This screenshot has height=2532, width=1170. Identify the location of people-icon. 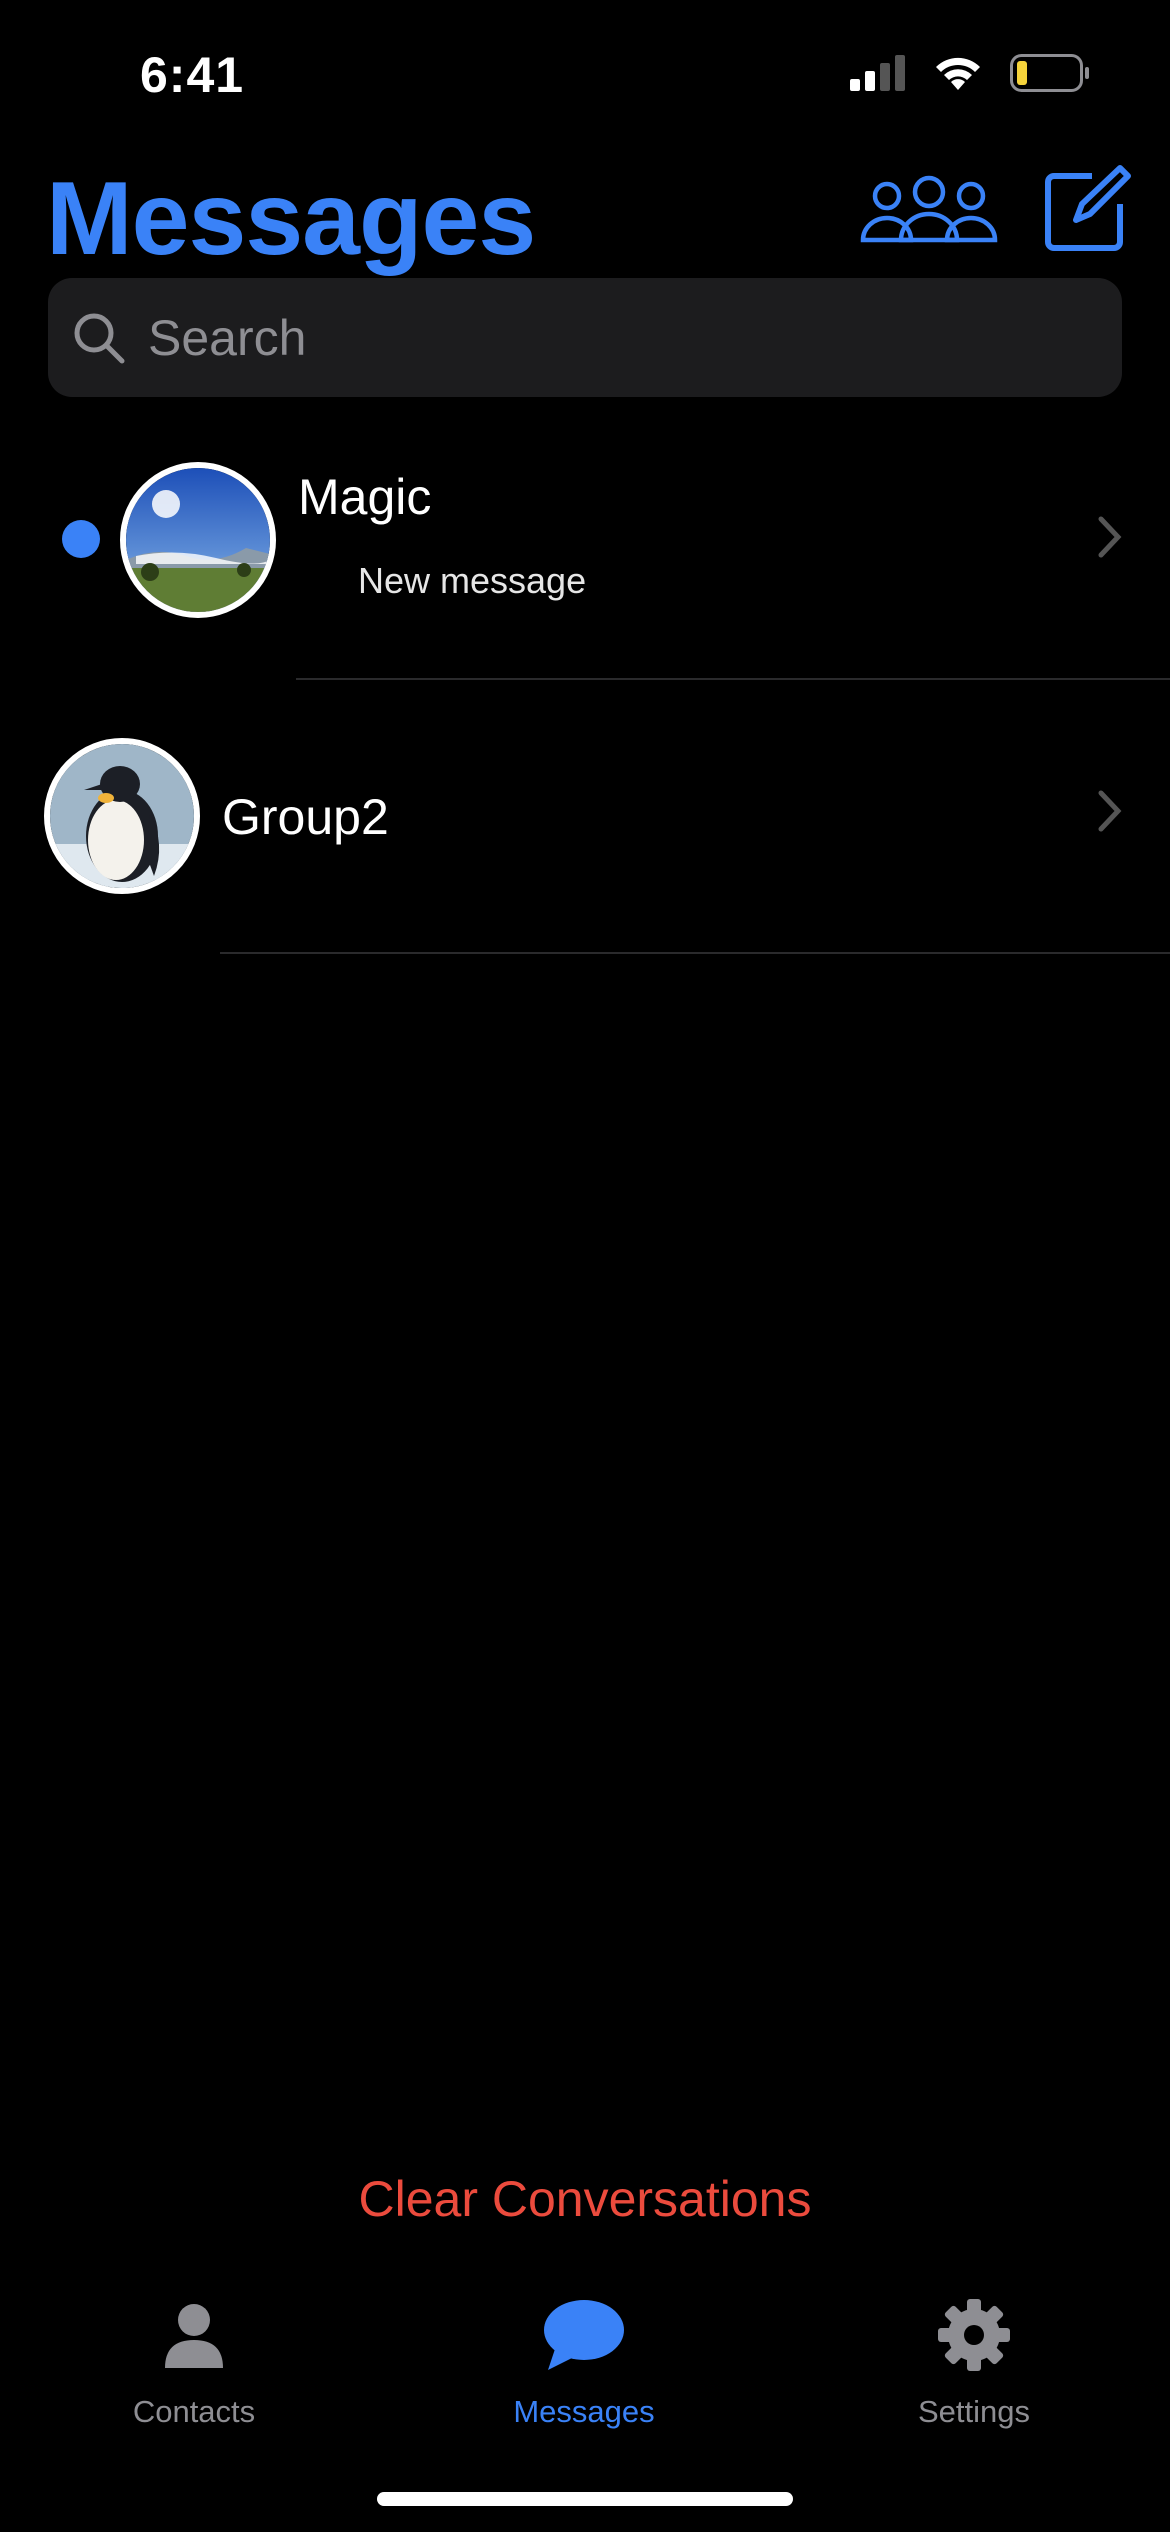
(929, 209).